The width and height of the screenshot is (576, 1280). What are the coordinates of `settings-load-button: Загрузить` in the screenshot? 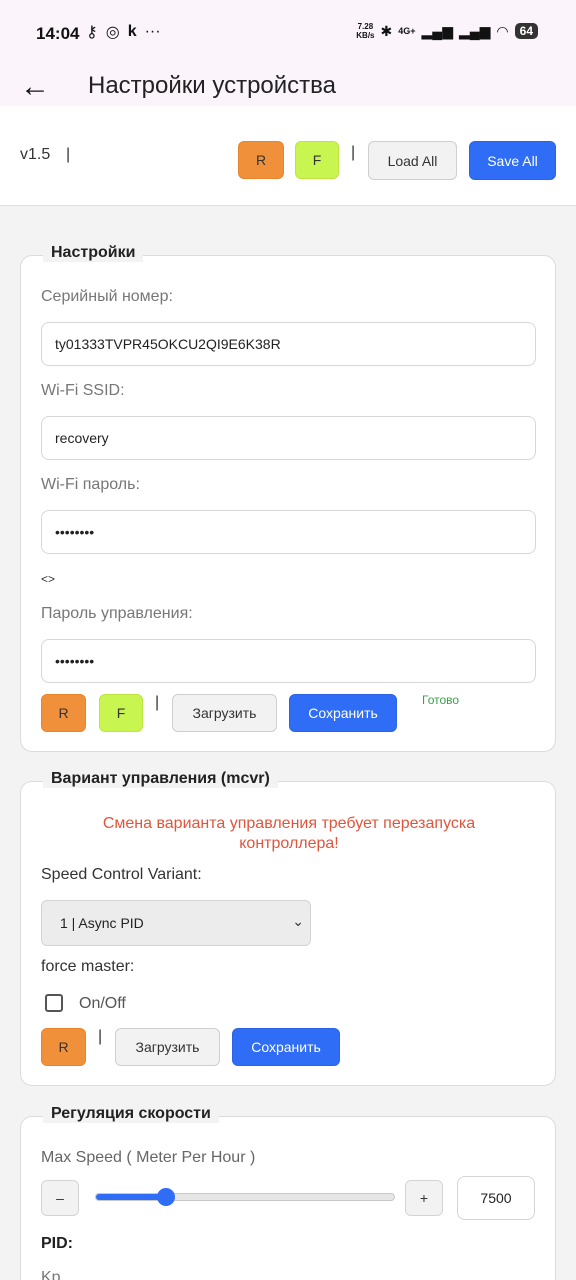 It's located at (224, 713).